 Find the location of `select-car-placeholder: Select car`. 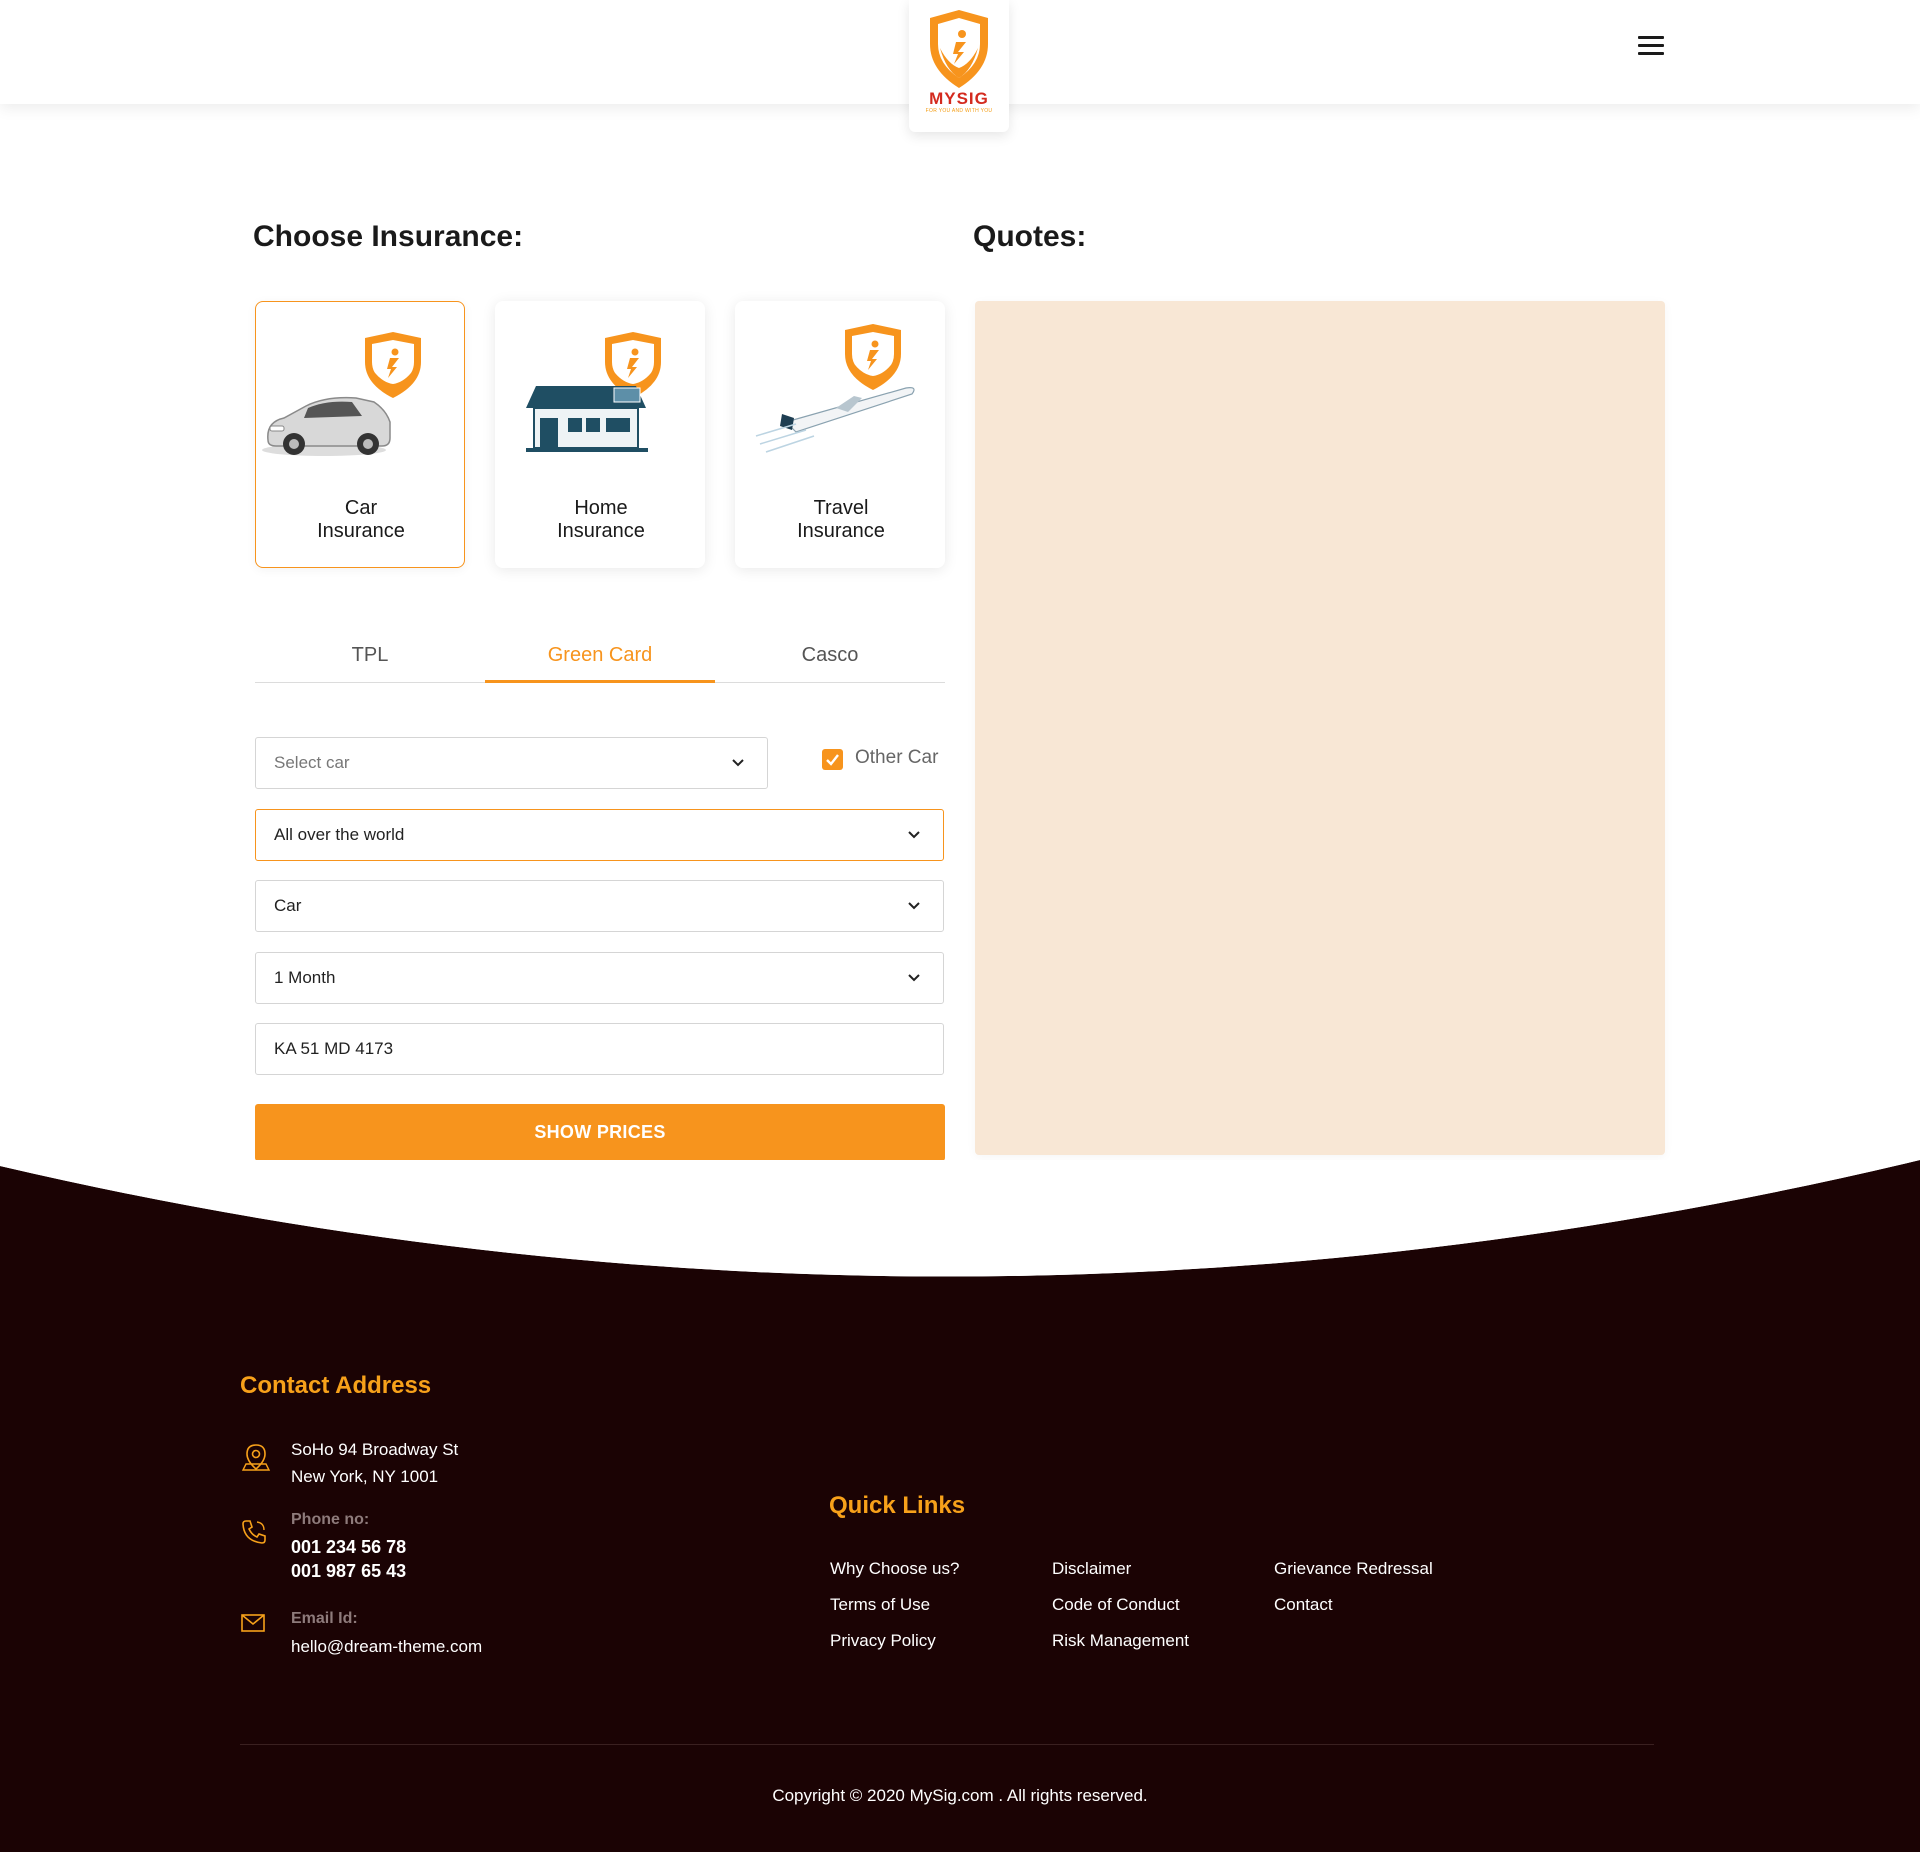

select-car-placeholder: Select car is located at coordinates (312, 762).